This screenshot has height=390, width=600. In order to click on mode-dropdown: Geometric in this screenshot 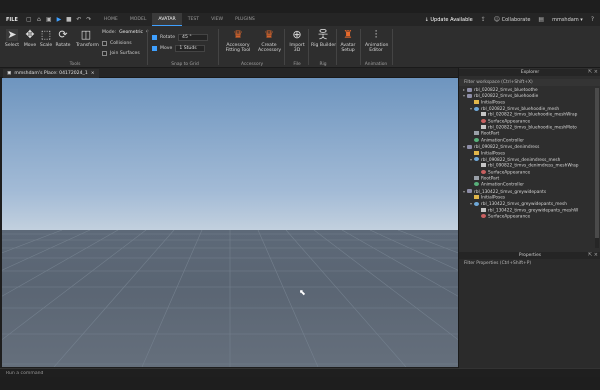, I will do `click(131, 32)`.